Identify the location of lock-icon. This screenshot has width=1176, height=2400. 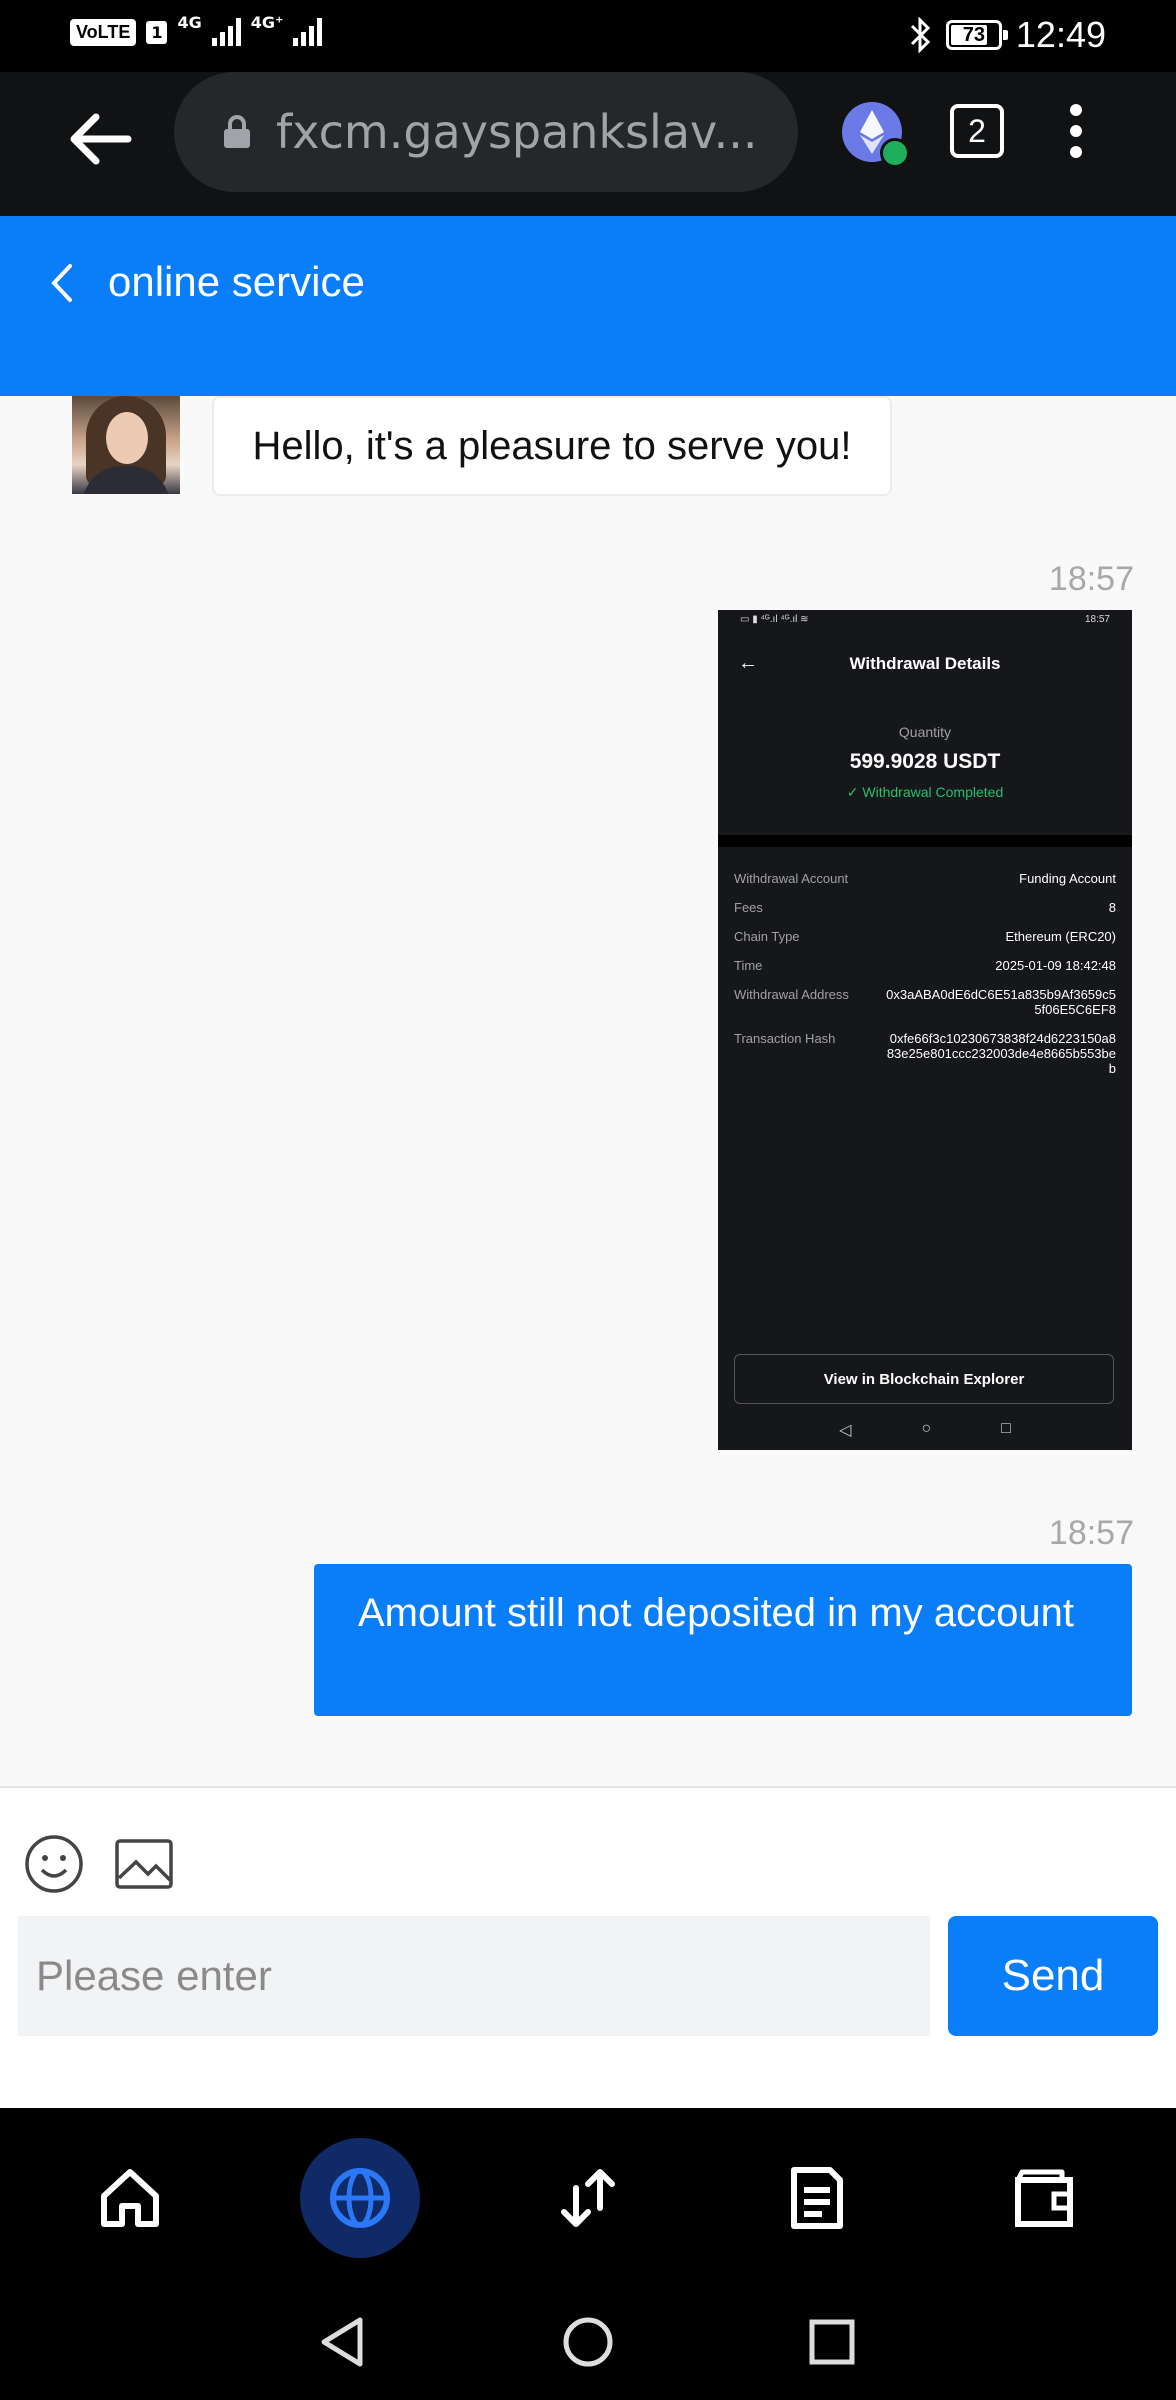
(237, 131).